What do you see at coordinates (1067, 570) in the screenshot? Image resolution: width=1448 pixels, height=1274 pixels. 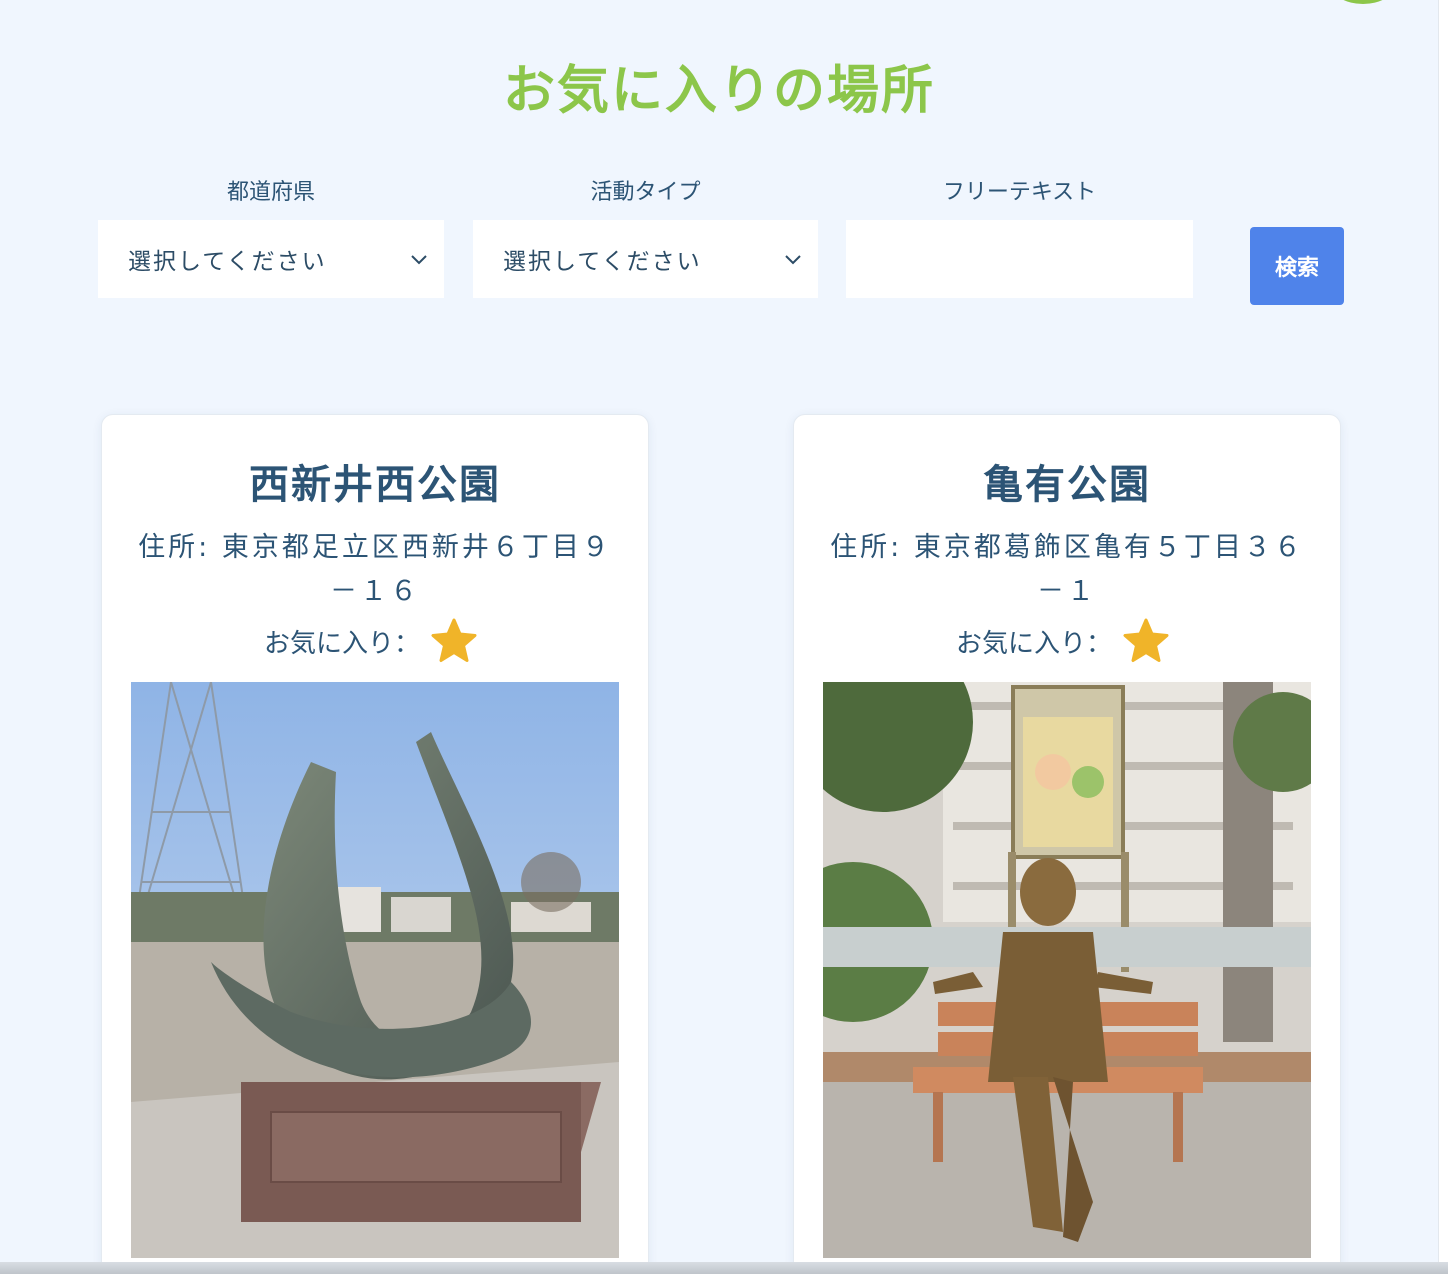 I see `place-address: 住所: 東京都葛飾区亀有５丁目３６ －１` at bounding box center [1067, 570].